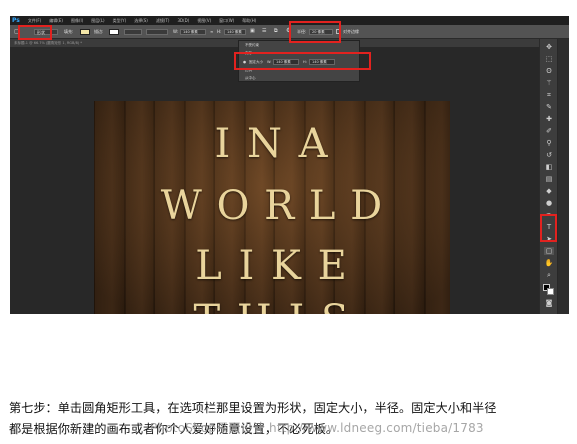  I want to click on menu-help: 帮助(H), so click(249, 21).